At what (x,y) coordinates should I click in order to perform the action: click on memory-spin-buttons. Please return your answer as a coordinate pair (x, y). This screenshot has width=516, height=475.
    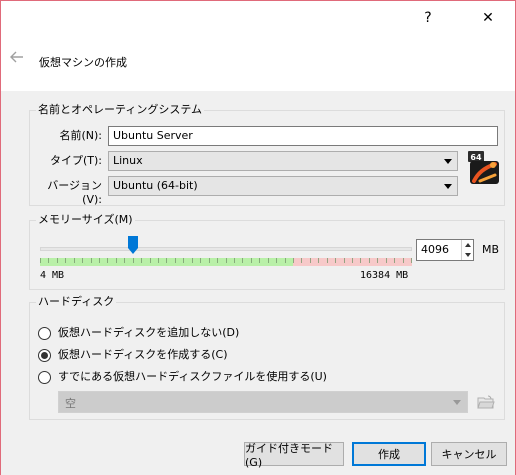
    Looking at the image, I should click on (467, 250).